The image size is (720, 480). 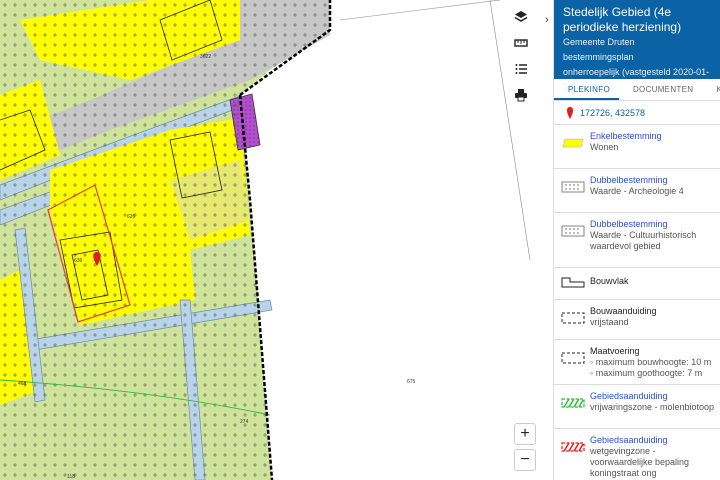 What do you see at coordinates (637, 320) in the screenshot?
I see `legend-item: Bouwaanduiding vrijstaand` at bounding box center [637, 320].